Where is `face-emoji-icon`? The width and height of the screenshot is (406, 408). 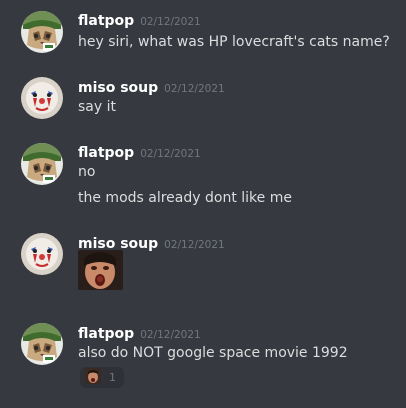 face-emoji-icon is located at coordinates (93, 377).